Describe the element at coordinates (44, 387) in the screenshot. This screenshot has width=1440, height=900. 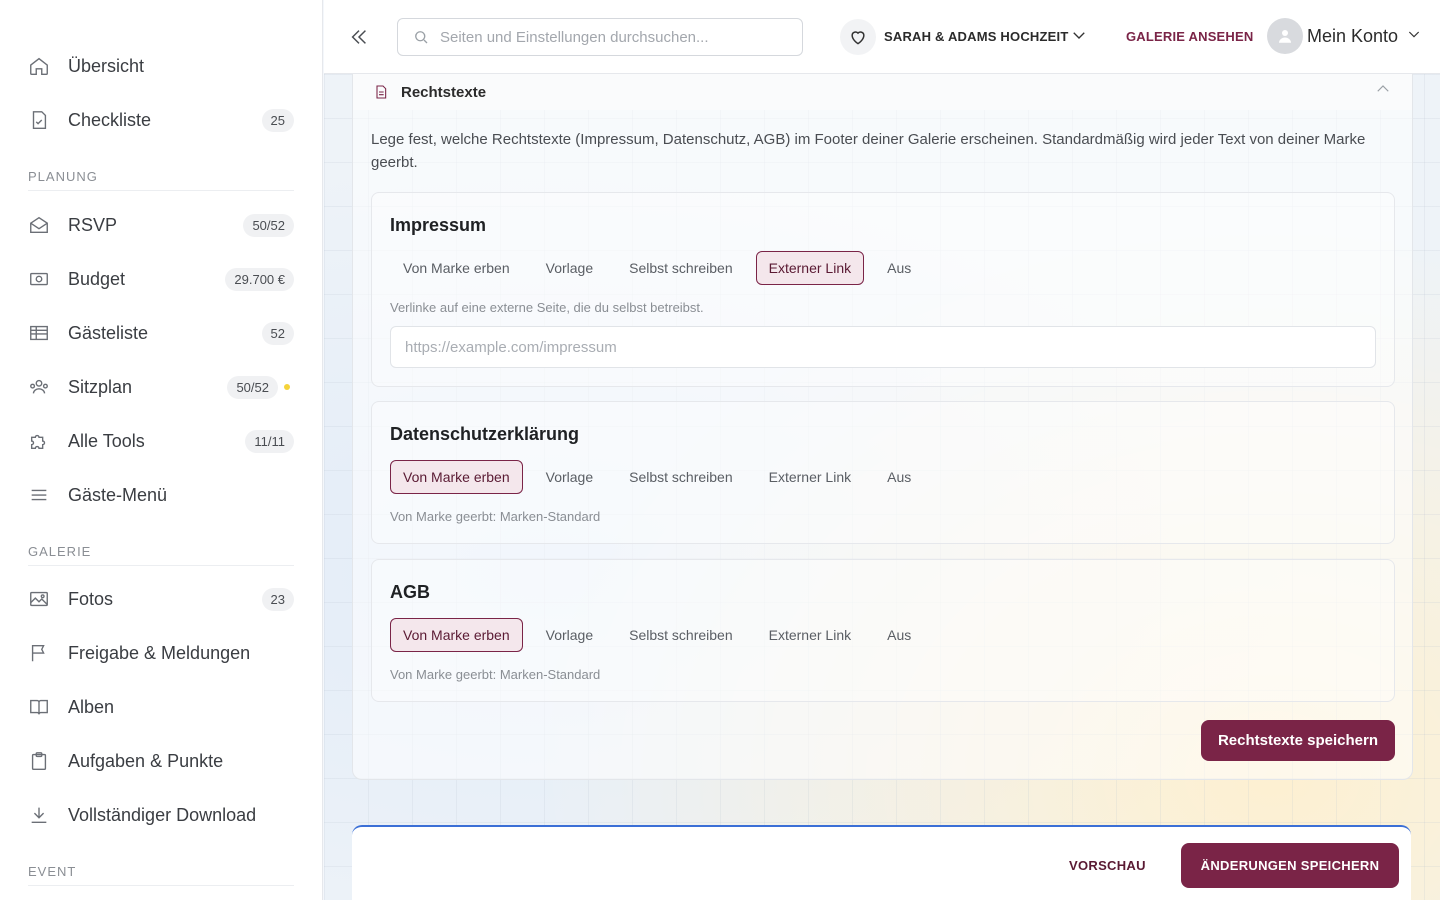
I see `people-icon` at that location.